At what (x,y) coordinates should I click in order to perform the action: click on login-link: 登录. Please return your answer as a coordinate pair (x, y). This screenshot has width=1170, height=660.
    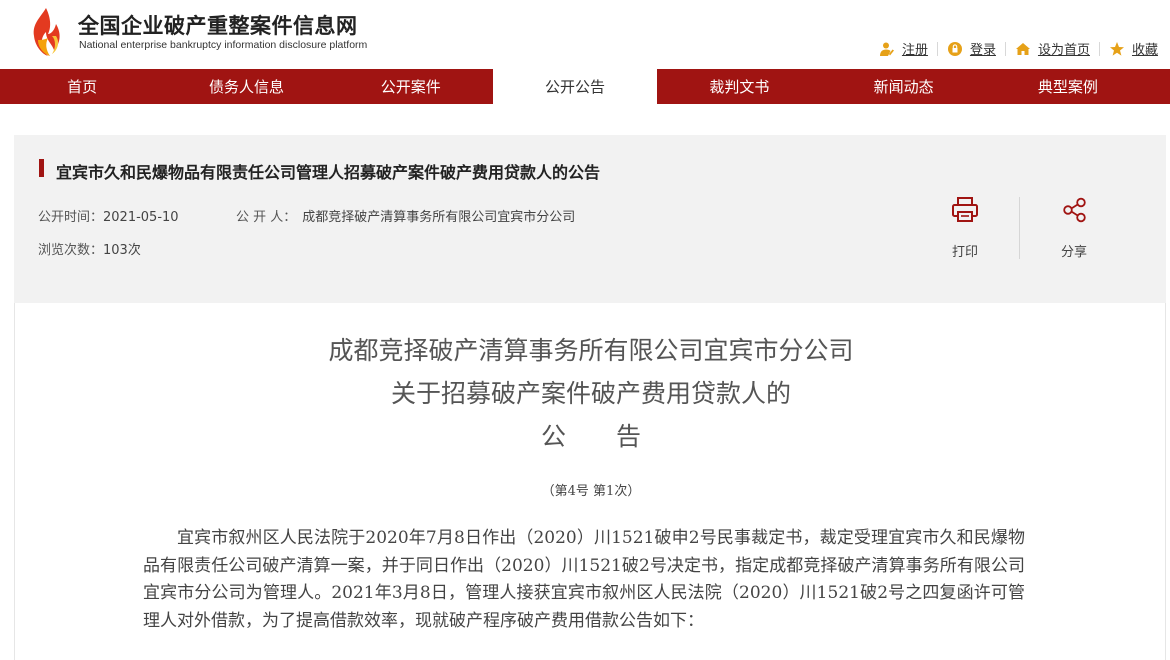
    Looking at the image, I should click on (971, 48).